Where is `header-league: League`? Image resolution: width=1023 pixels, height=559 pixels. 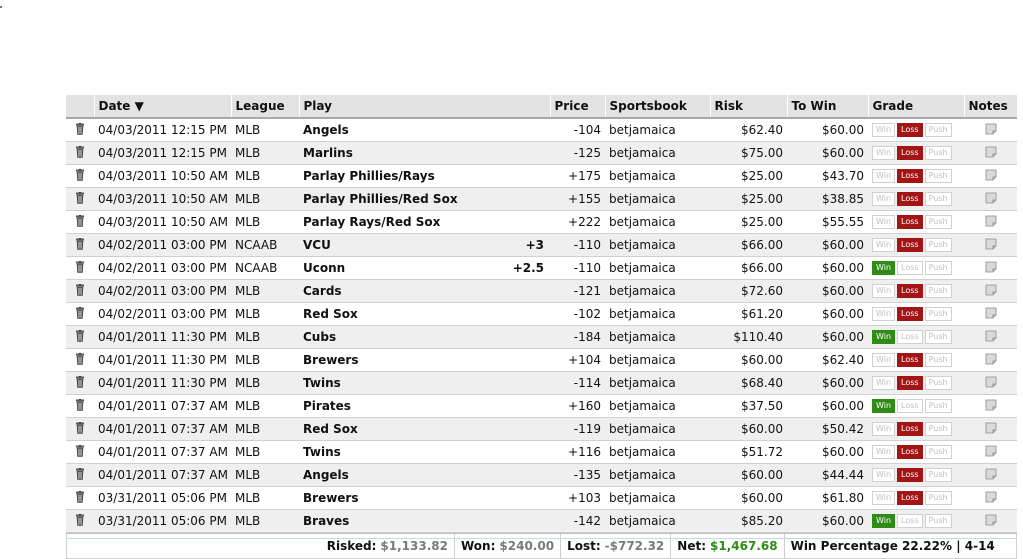 header-league: League is located at coordinates (264, 107).